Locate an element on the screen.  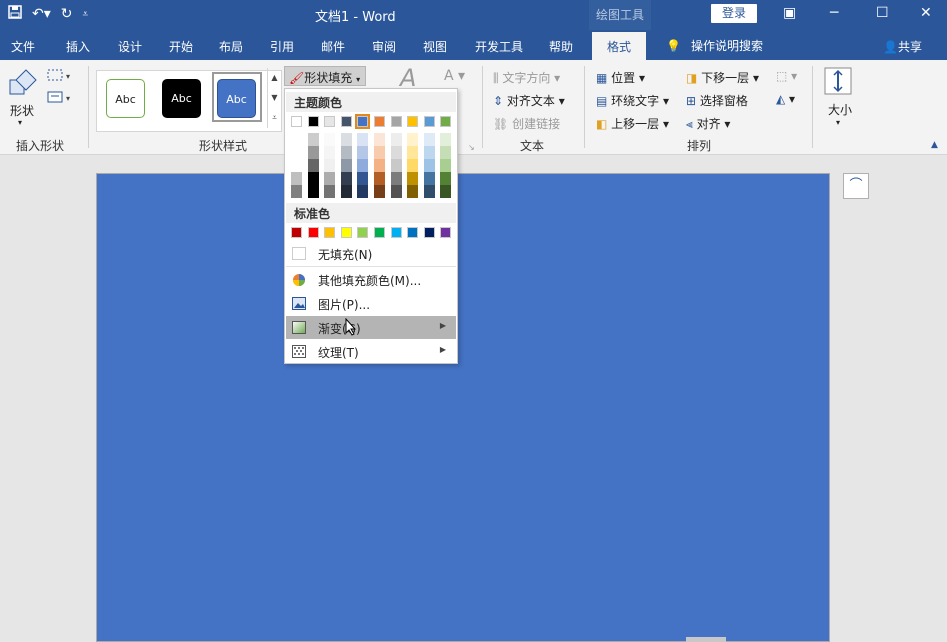
share-button: 👤共享 is located at coordinates (902, 46).